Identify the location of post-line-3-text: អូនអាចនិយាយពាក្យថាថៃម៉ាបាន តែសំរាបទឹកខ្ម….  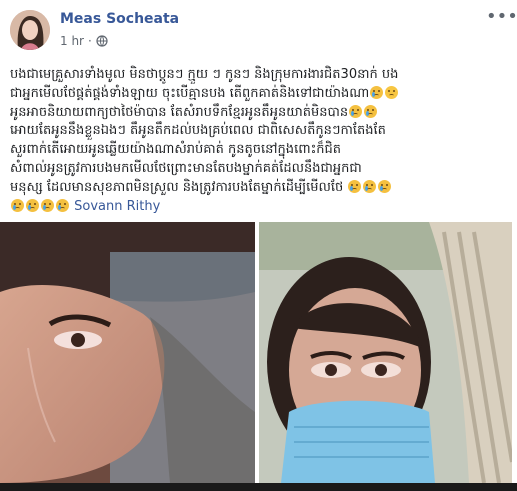
(179, 112).